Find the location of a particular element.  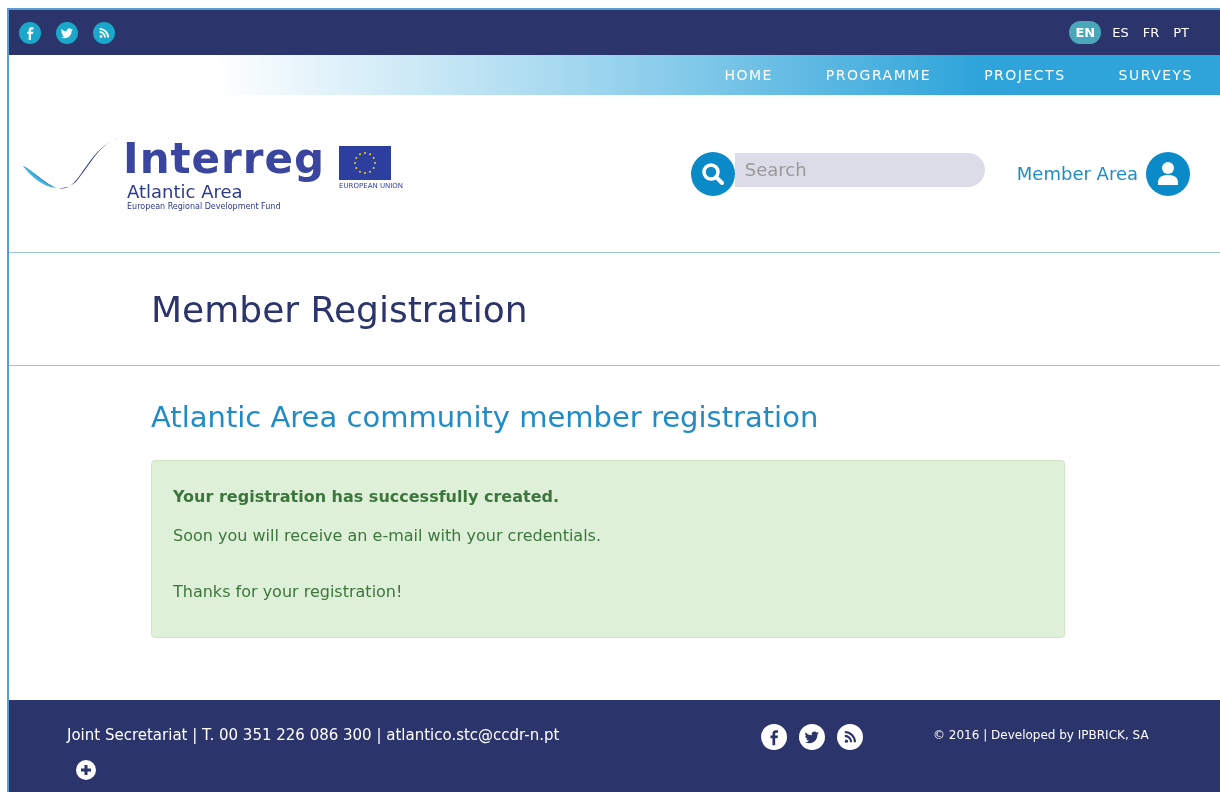

language-link: FR is located at coordinates (1151, 32).